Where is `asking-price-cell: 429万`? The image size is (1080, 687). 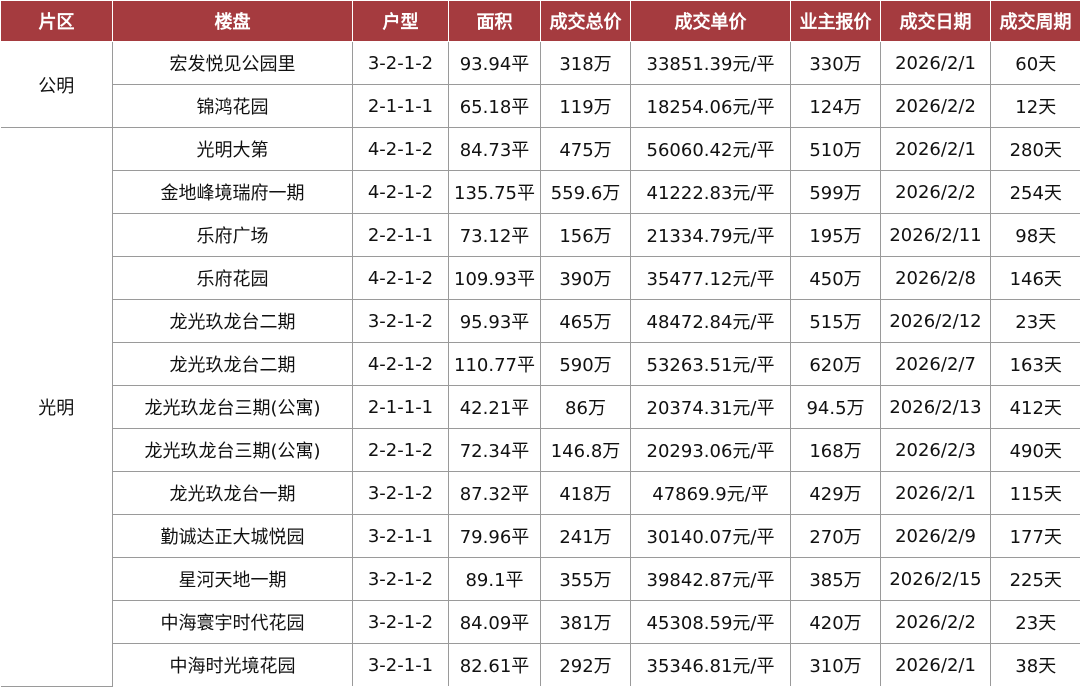 asking-price-cell: 429万 is located at coordinates (836, 493).